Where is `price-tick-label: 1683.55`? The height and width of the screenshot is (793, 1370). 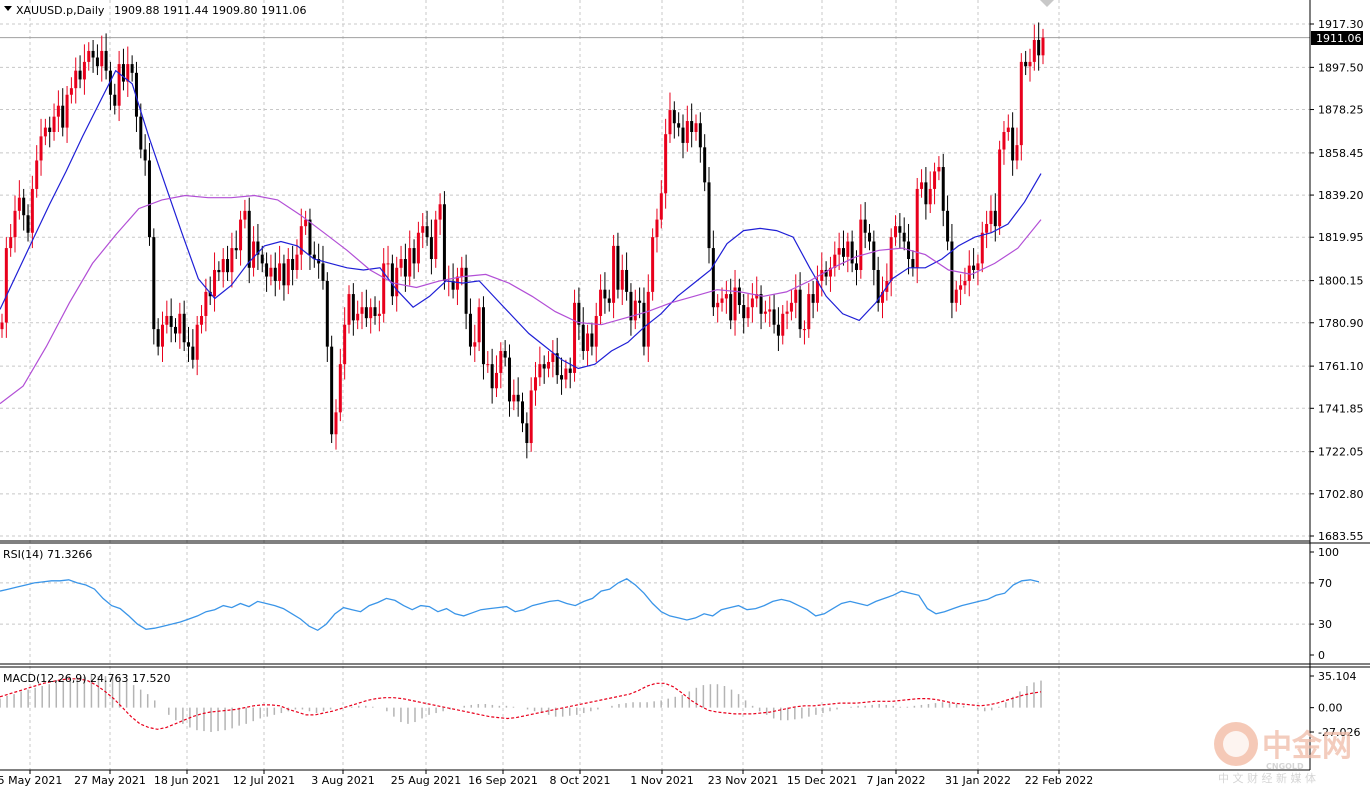 price-tick-label: 1683.55 is located at coordinates (1341, 536).